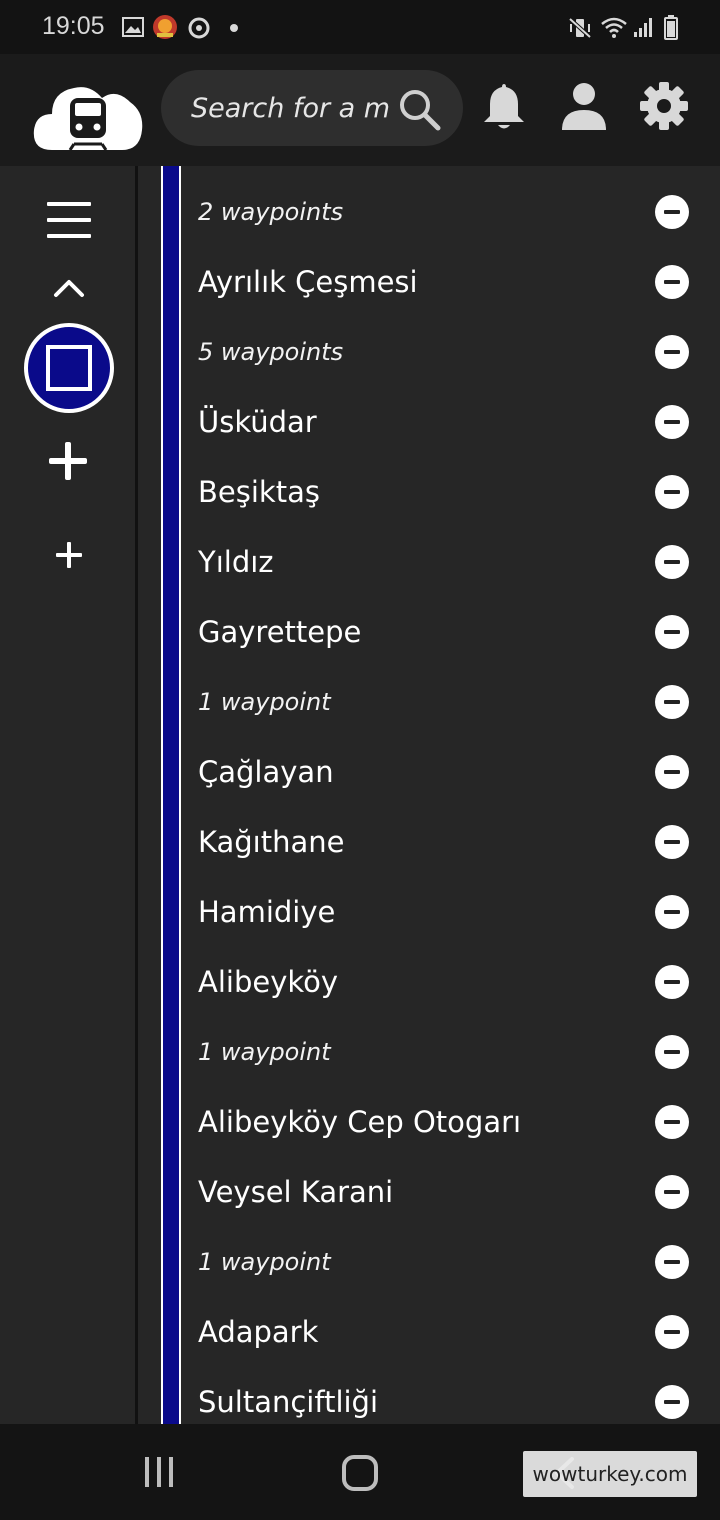 The image size is (720, 1520). Describe the element at coordinates (429, 1192) in the screenshot. I see `list-item: Veysel Karani` at that location.